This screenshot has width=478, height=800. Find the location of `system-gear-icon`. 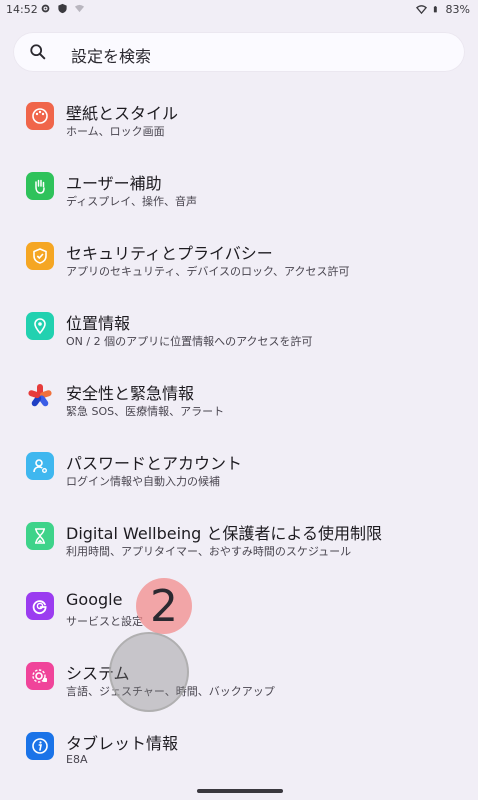

system-gear-icon is located at coordinates (40, 676).